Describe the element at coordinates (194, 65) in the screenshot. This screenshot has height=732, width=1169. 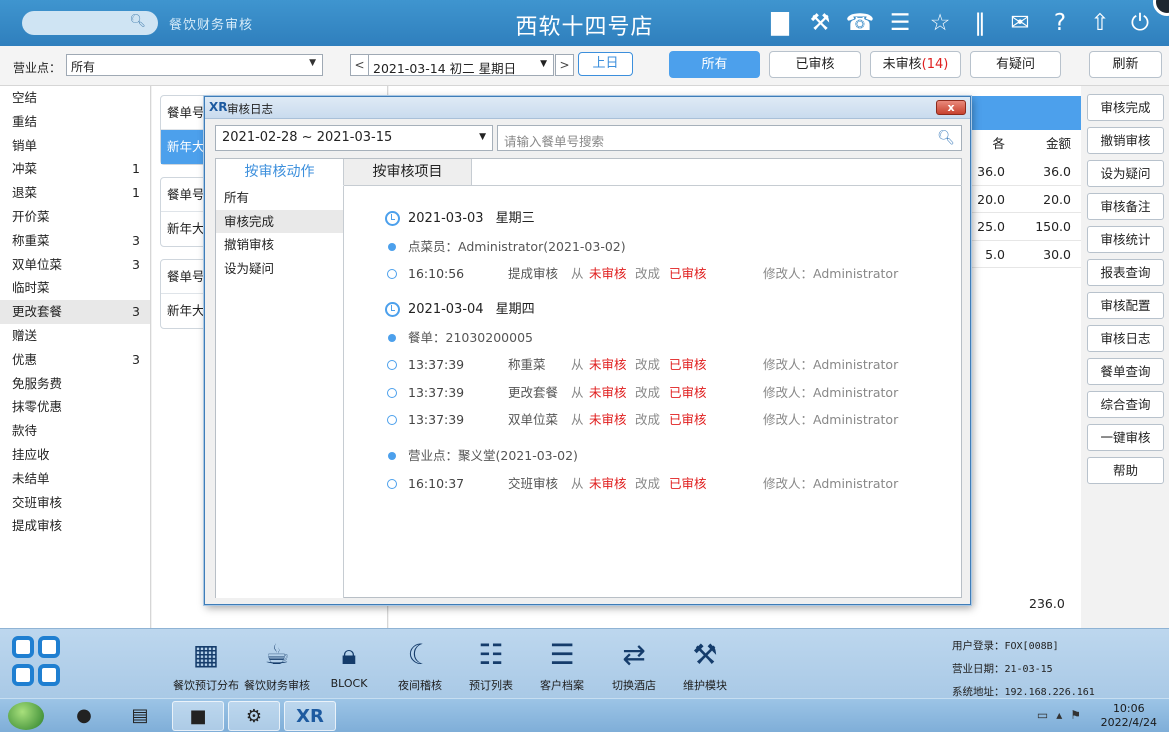
I see `business-point-select: 所有 ▼` at that location.